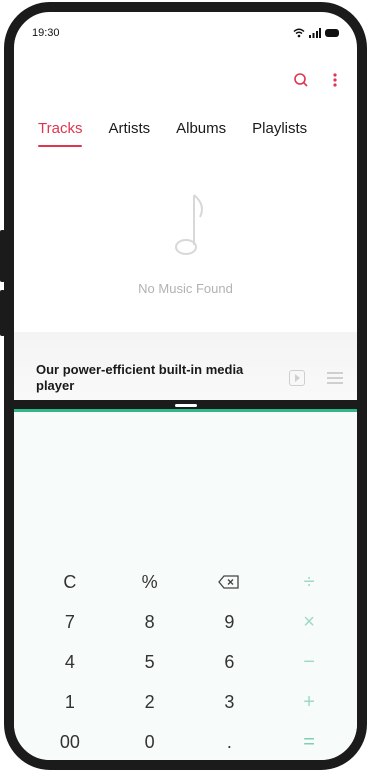 The height and width of the screenshot is (773, 371). Describe the element at coordinates (309, 582) in the screenshot. I see `key-divide: ÷` at that location.